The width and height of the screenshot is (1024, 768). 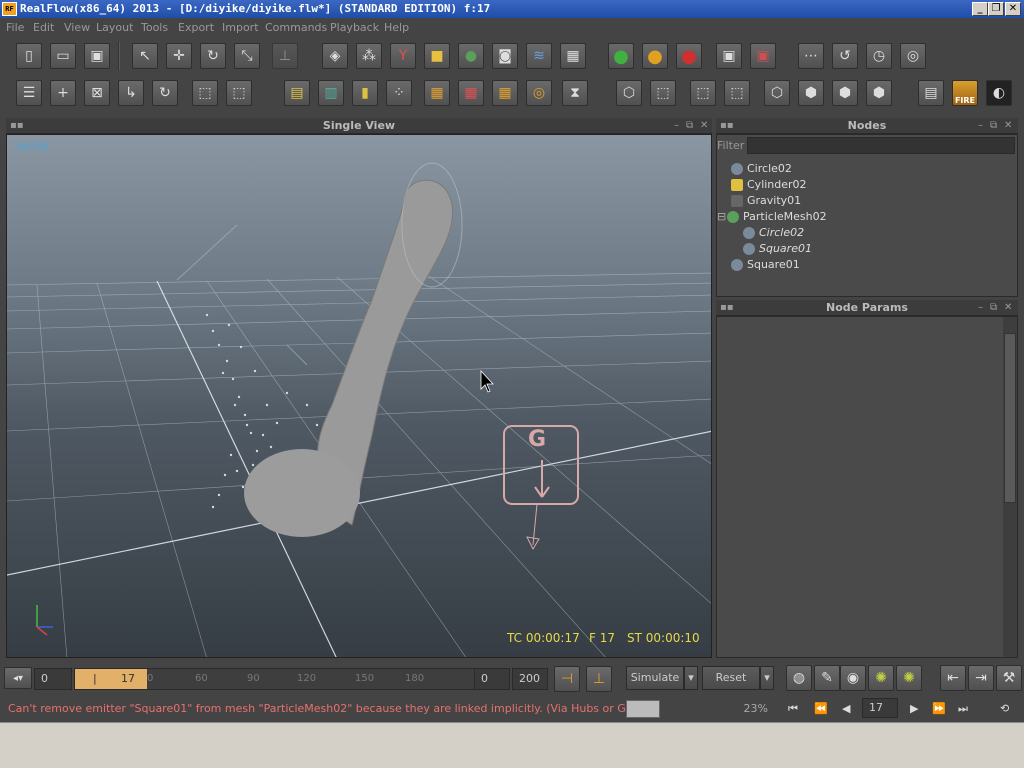 What do you see at coordinates (505, 56) in the screenshot?
I see `add-camera-button: ◙` at bounding box center [505, 56].